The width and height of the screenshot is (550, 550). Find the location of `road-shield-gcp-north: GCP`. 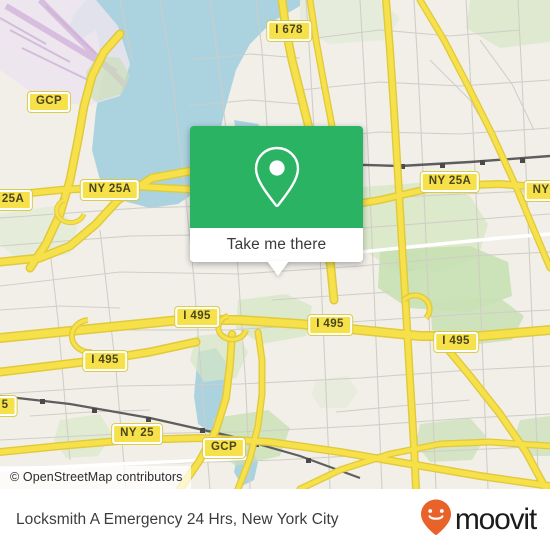

road-shield-gcp-north: GCP is located at coordinates (49, 102).